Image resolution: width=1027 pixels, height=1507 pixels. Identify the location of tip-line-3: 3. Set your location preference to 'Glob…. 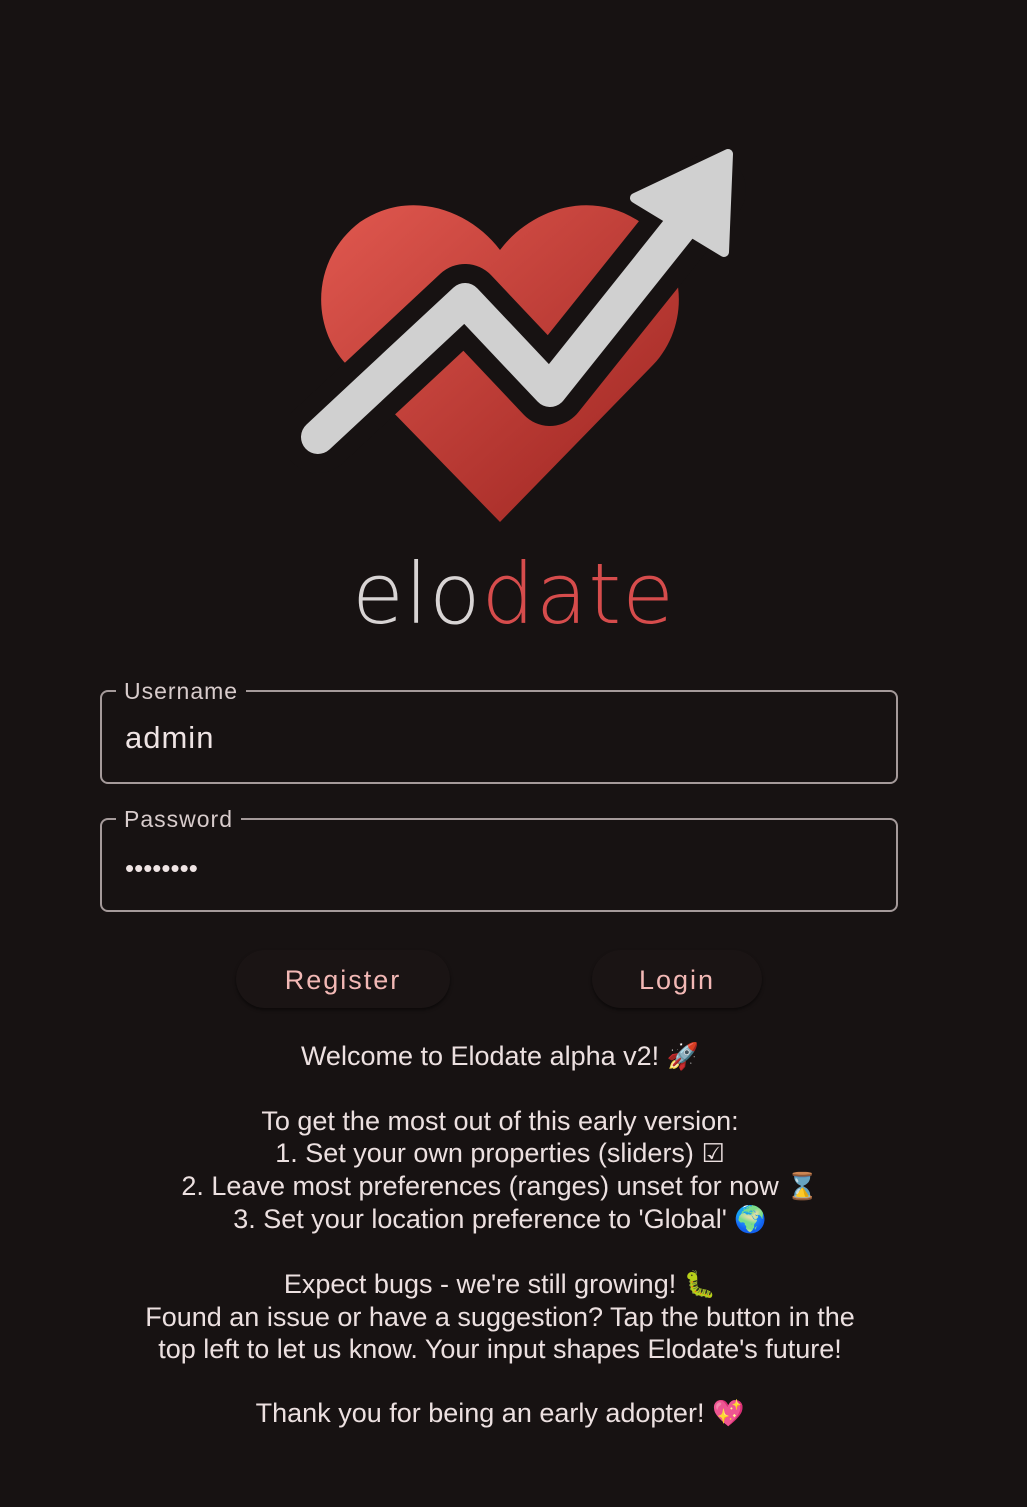
(500, 1219).